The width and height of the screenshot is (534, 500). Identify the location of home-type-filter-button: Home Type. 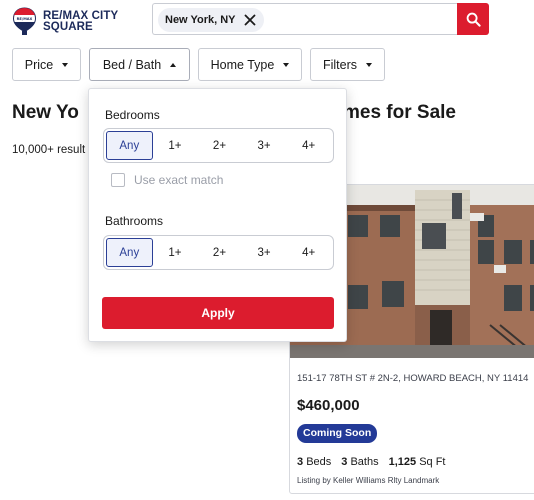
(250, 64).